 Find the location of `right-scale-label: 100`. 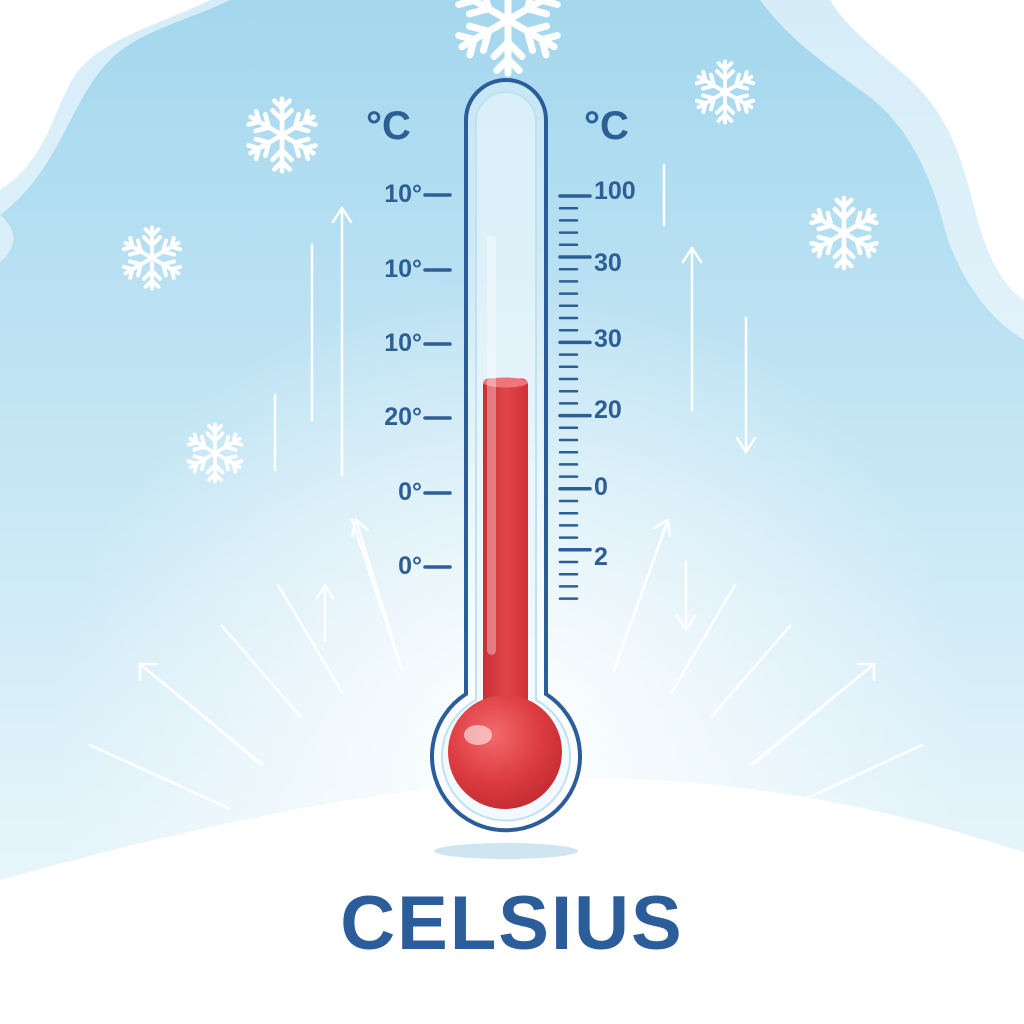

right-scale-label: 100 is located at coordinates (615, 191).